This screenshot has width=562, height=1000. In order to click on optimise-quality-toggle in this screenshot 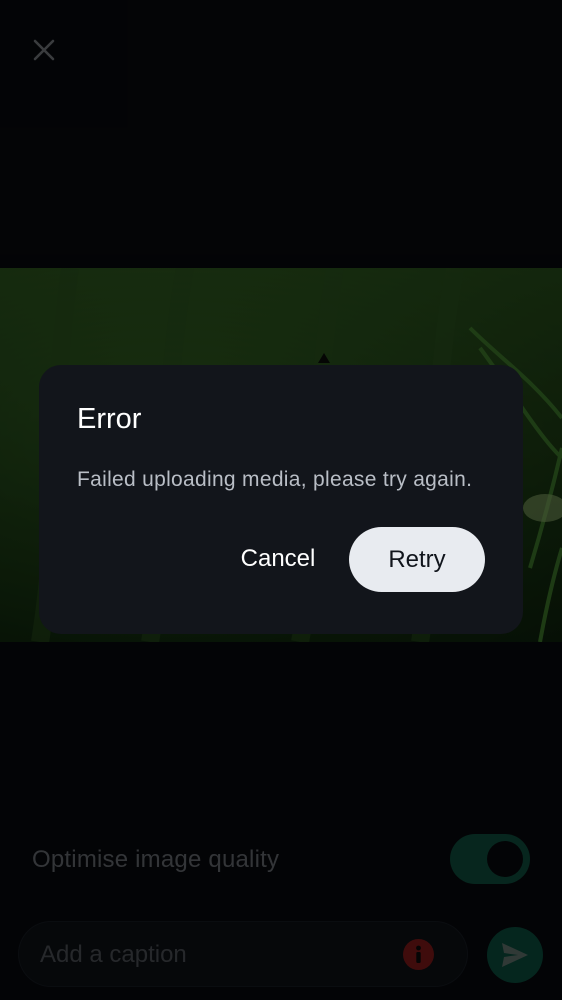, I will do `click(490, 859)`.